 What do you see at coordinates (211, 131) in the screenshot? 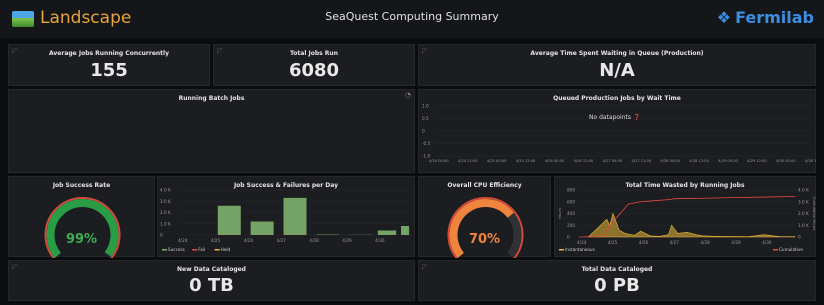
I see `panel-running-batch: Running Batch Jobs ◔` at bounding box center [211, 131].